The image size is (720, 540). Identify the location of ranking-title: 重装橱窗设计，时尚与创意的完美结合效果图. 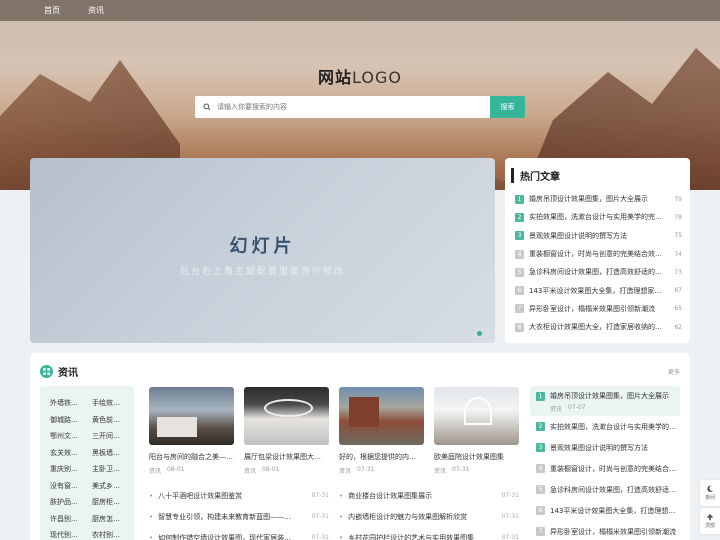
(615, 469).